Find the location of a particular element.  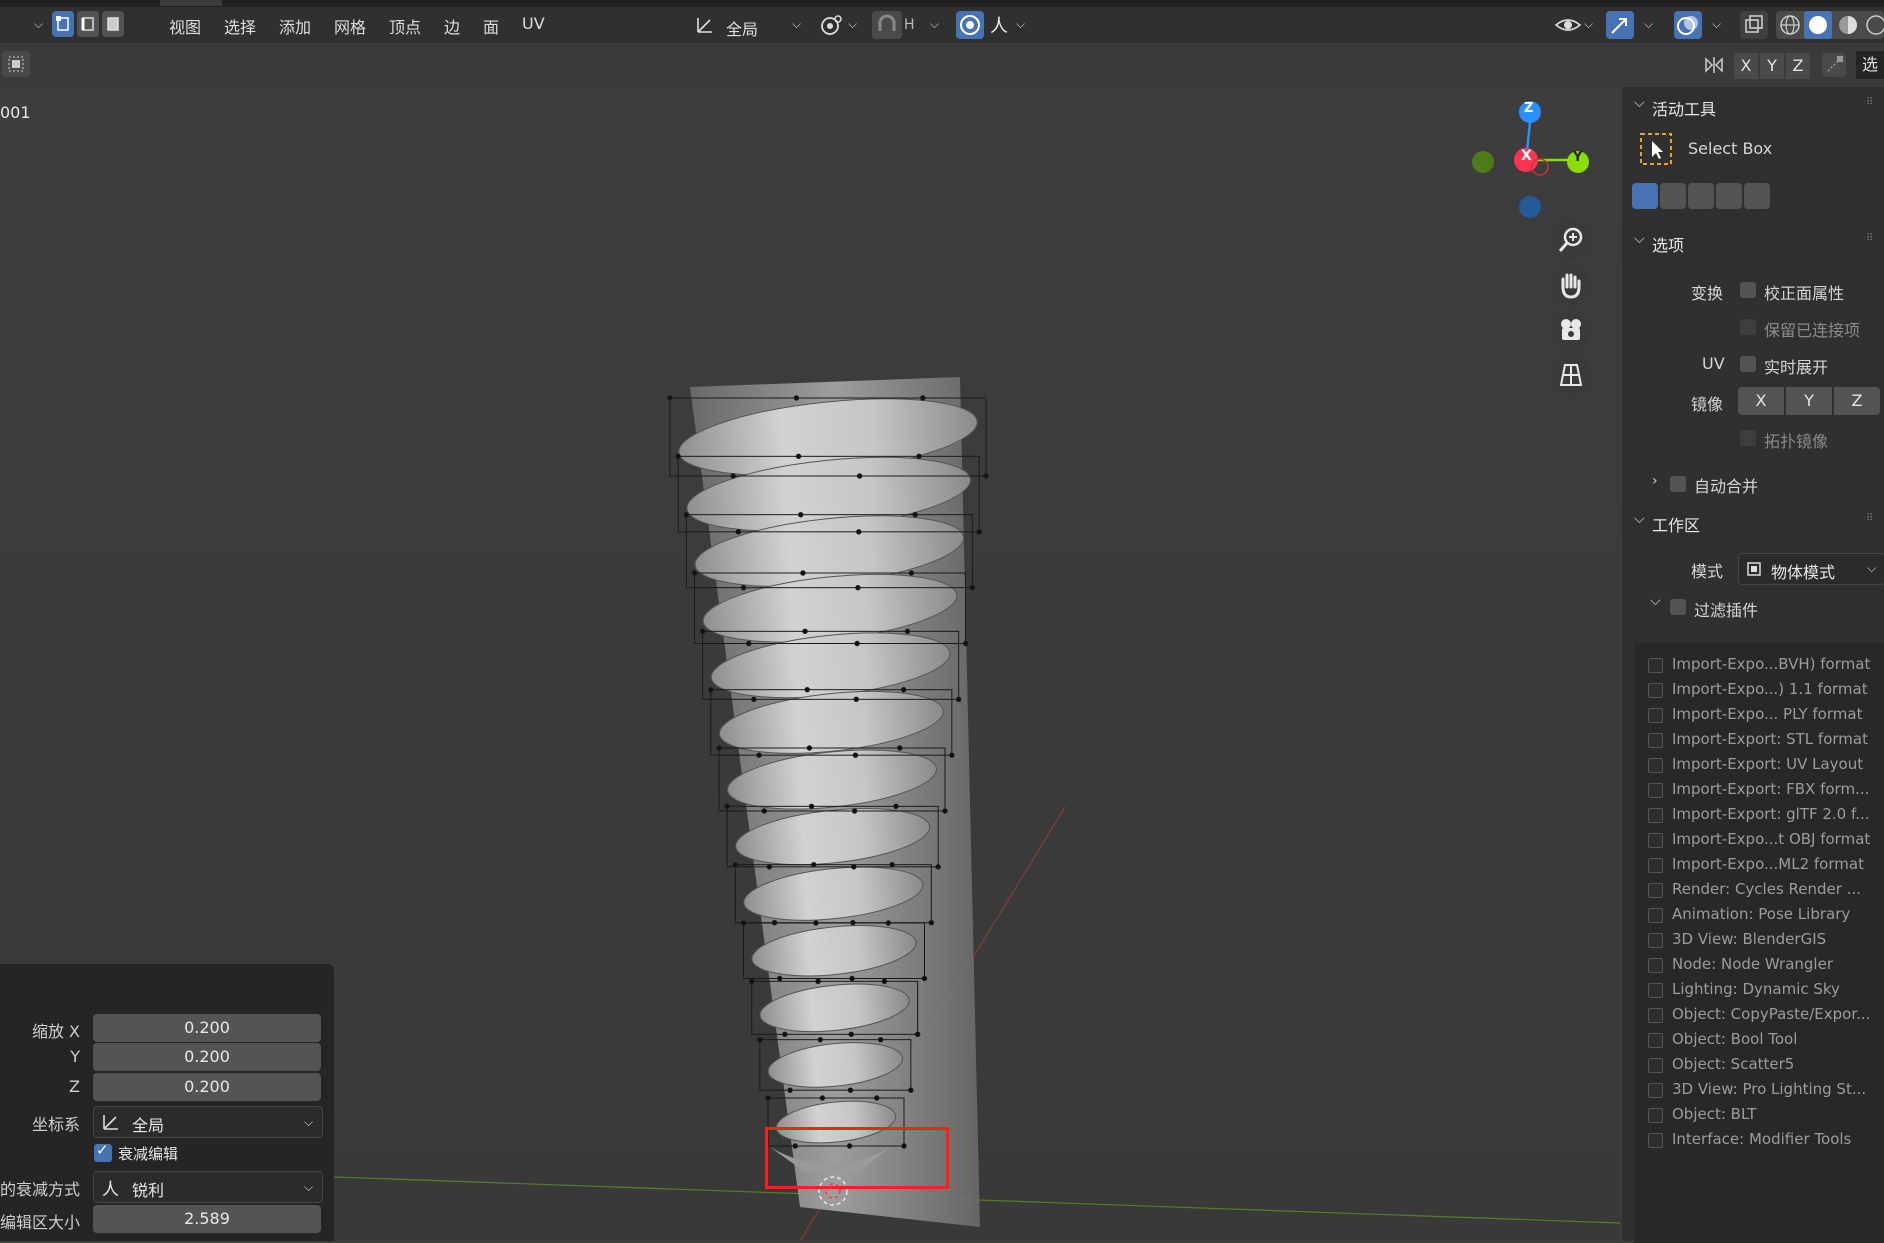

snap-dropdown-chevron-icon: ⌵ is located at coordinates (934, 24).